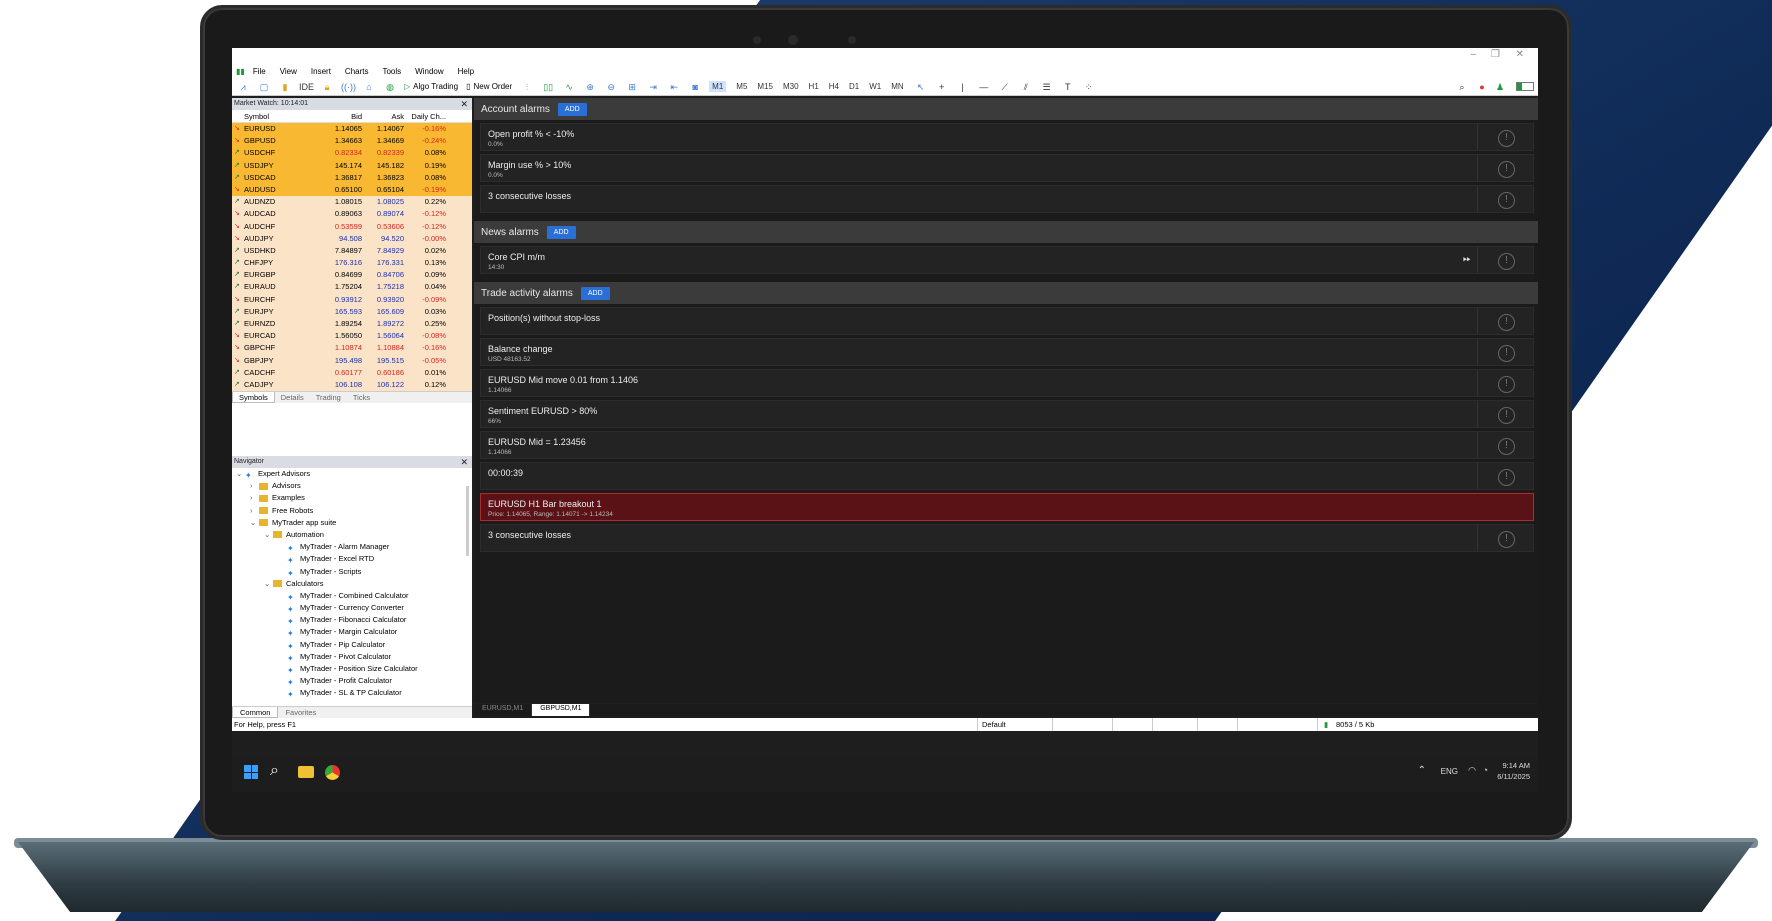 The width and height of the screenshot is (1772, 921). What do you see at coordinates (243, 87) in the screenshot?
I see `new-chart-icon: ⩘` at bounding box center [243, 87].